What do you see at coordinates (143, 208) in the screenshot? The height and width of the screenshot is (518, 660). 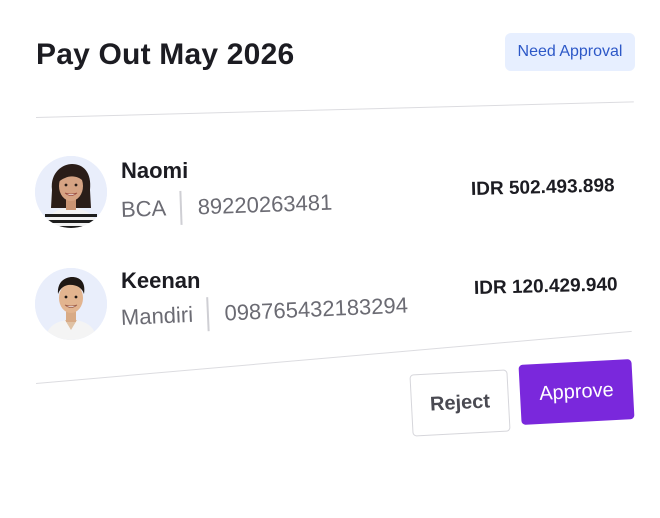 I see `bank-name: BCA` at bounding box center [143, 208].